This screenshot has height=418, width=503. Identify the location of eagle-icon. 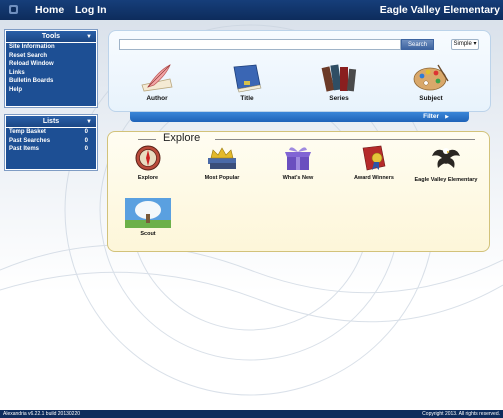
(446, 158).